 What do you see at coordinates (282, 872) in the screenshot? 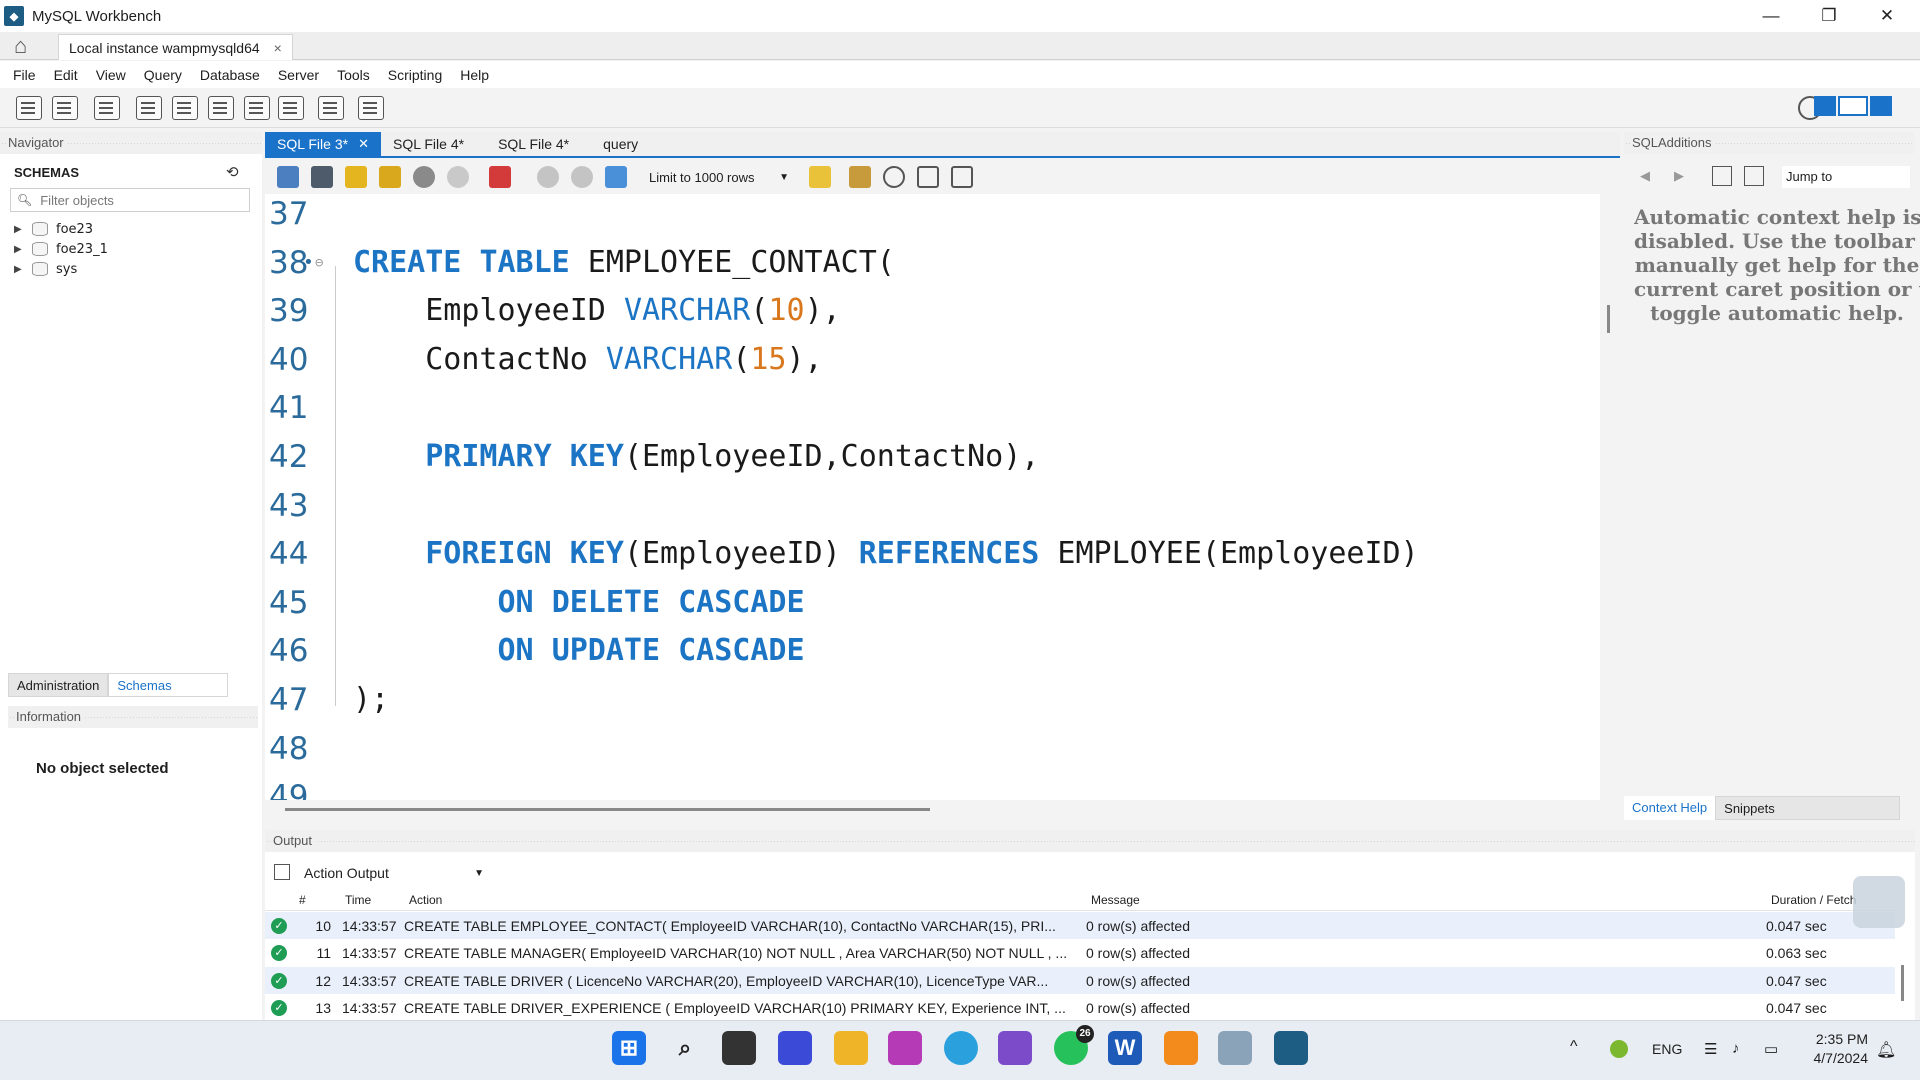
I see `copy-icon` at bounding box center [282, 872].